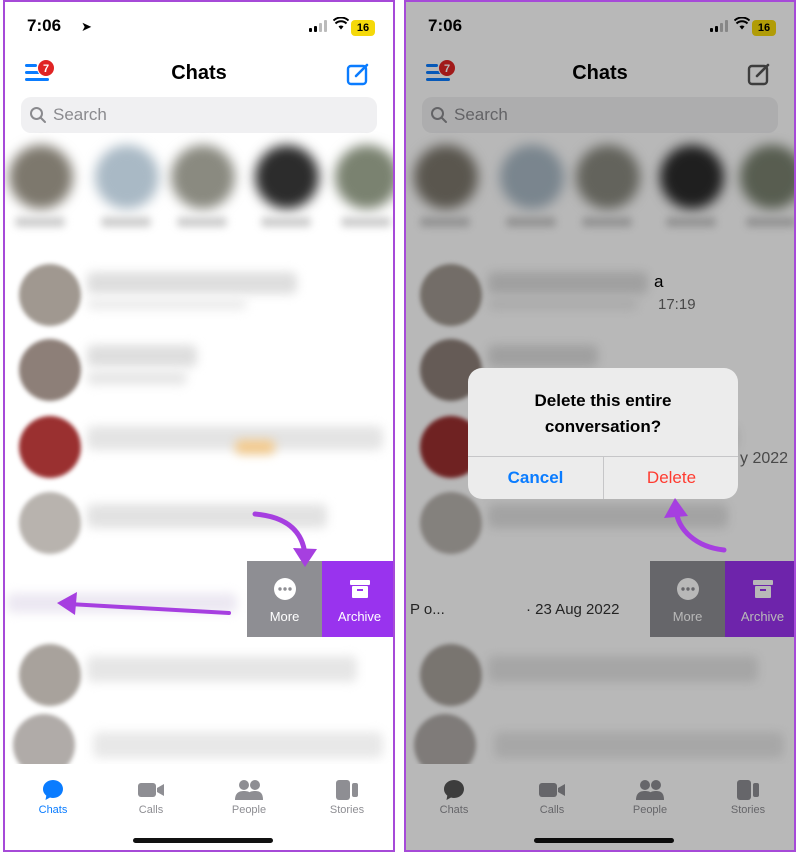 Image resolution: width=800 pixels, height=852 pixels. I want to click on swipe-arrow-annotation, so click(187, 563).